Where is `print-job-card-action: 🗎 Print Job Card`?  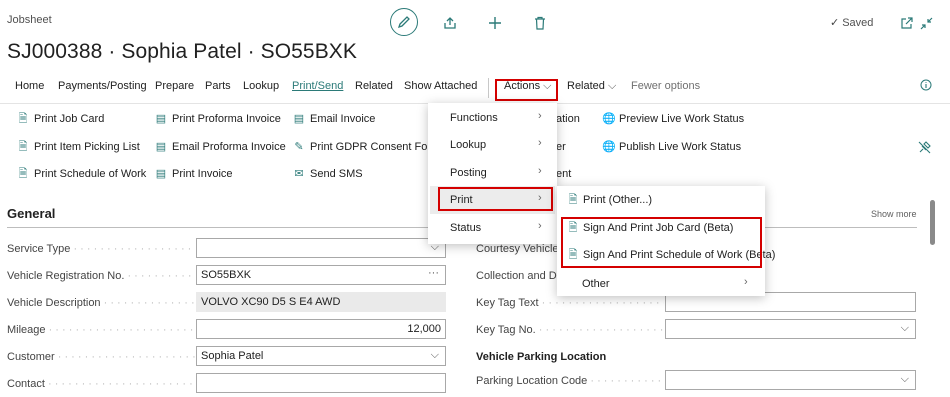 print-job-card-action: 🗎 Print Job Card is located at coordinates (61, 119).